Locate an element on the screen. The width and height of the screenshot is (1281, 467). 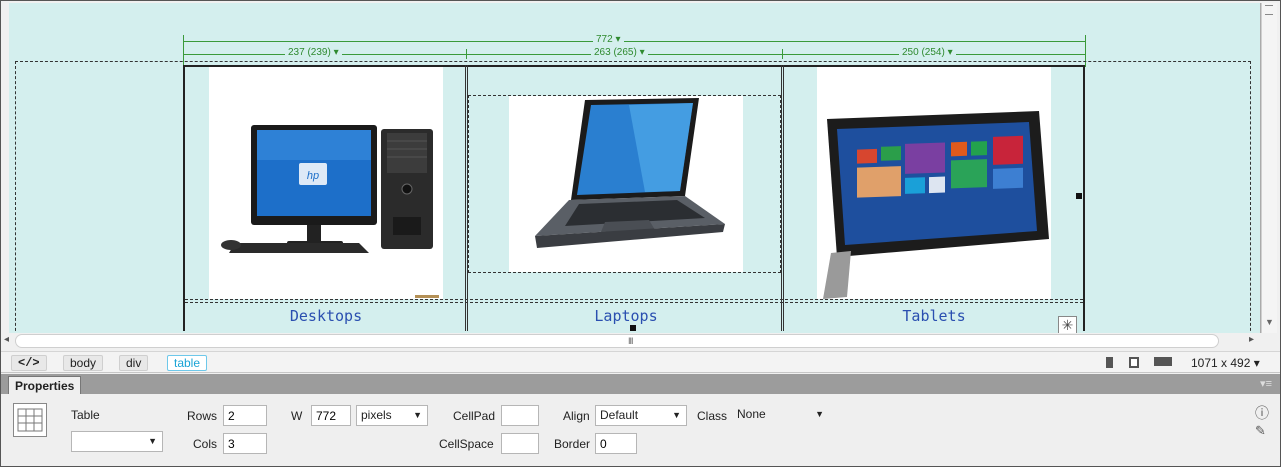
tablet-icon is located at coordinates (936, 205).